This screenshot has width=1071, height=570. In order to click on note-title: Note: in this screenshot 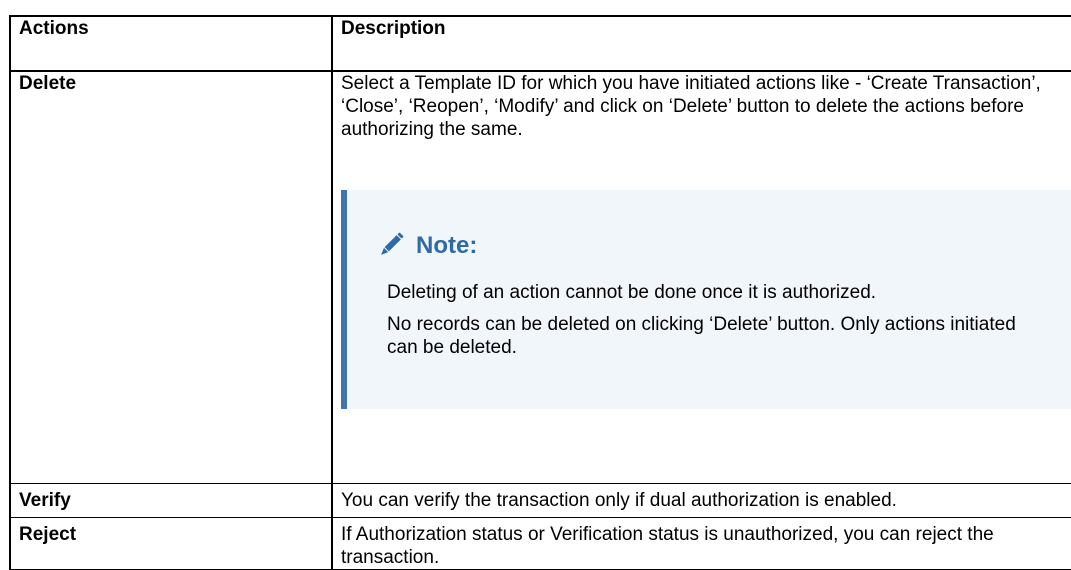, I will do `click(447, 245)`.